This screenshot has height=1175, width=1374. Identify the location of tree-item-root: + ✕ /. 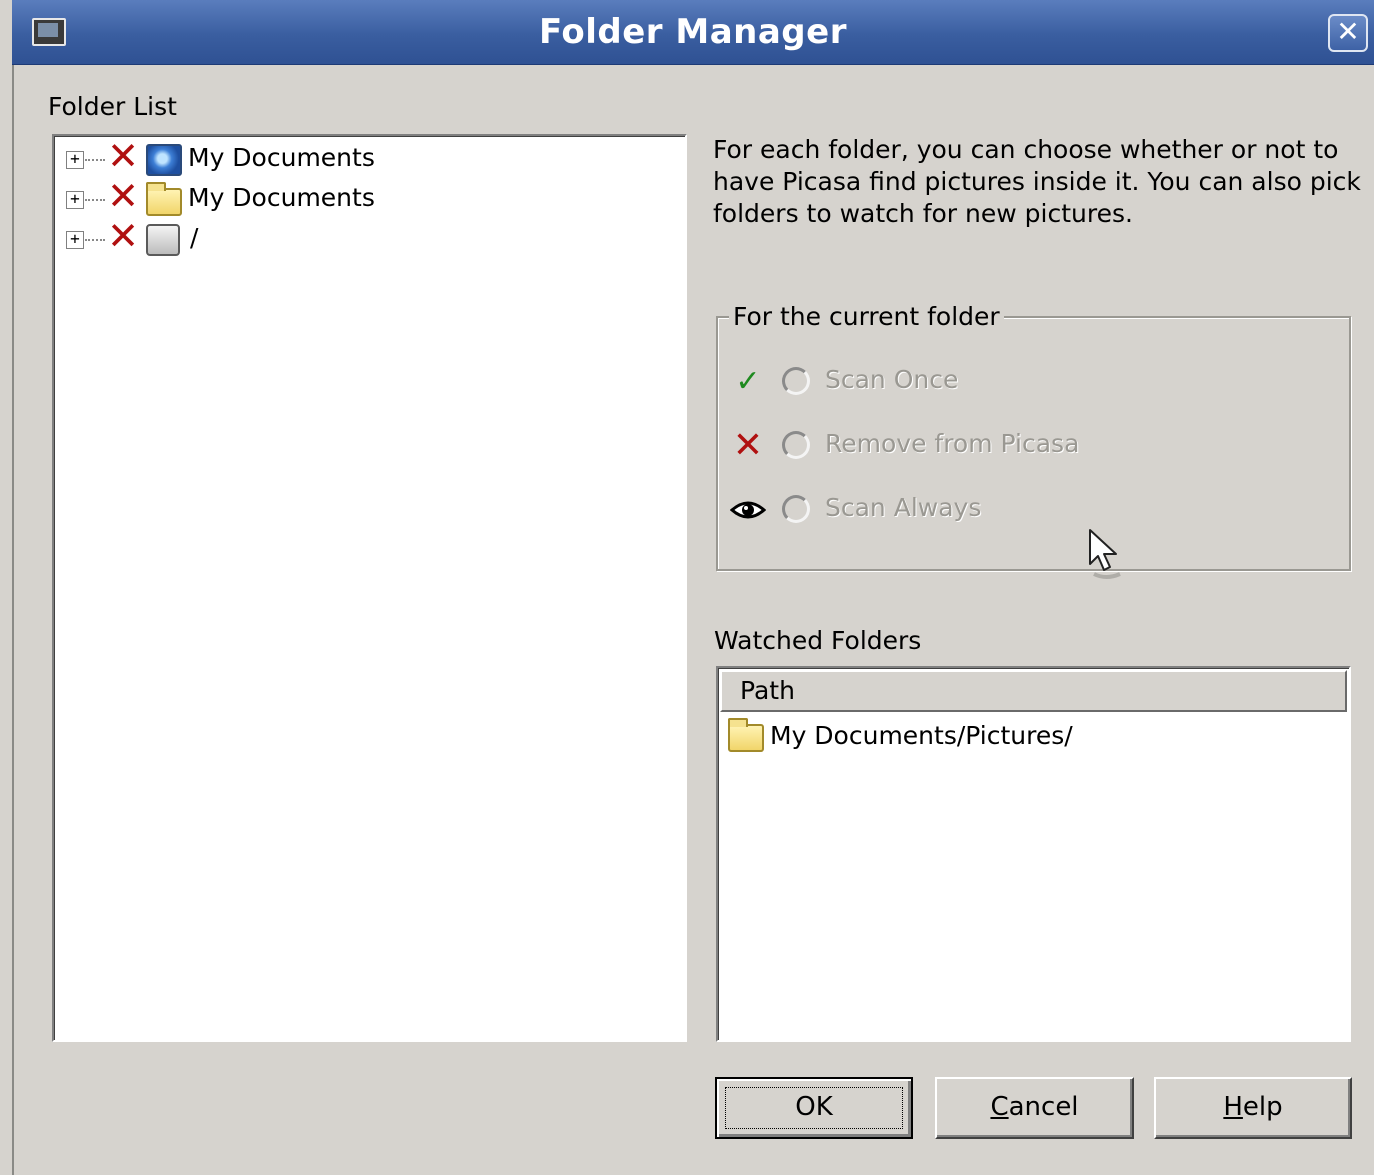
(366, 237).